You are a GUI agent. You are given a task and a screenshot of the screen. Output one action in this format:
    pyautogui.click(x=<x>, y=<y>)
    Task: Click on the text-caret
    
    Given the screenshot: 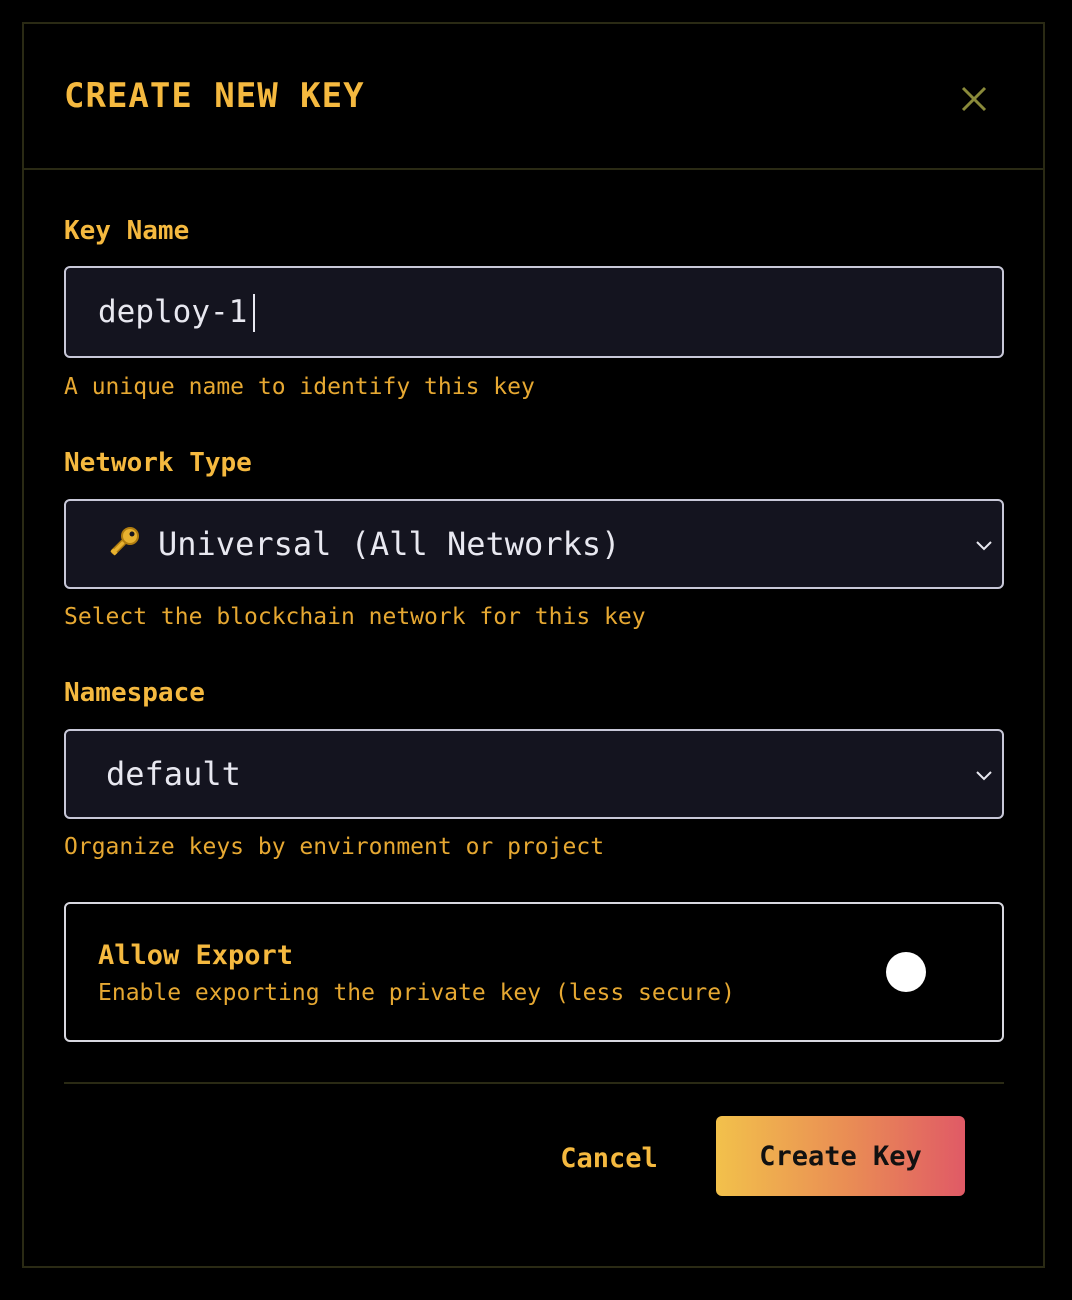 What is the action you would take?
    pyautogui.click(x=254, y=313)
    